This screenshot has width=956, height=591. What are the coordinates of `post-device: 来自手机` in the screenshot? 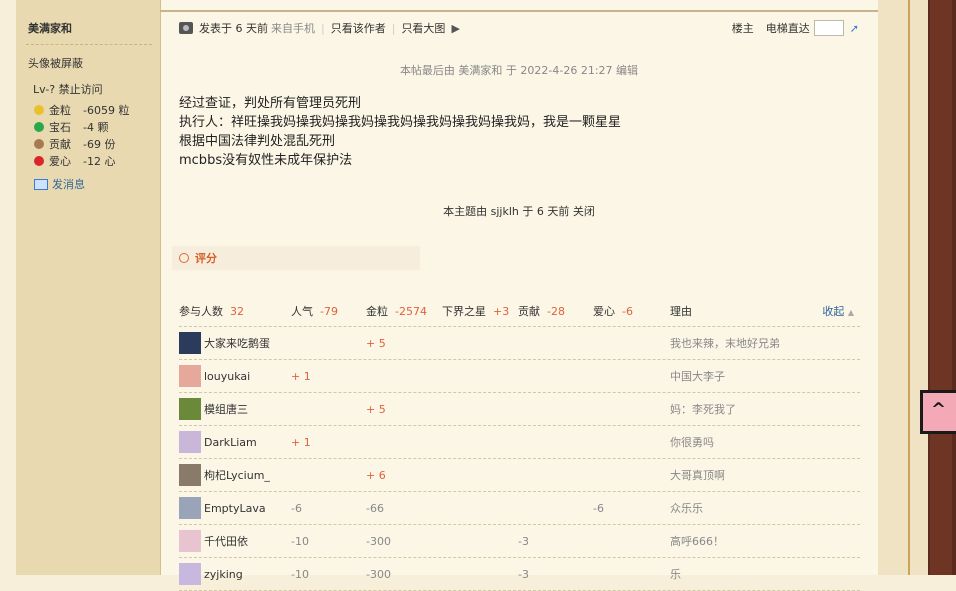 It's located at (293, 28).